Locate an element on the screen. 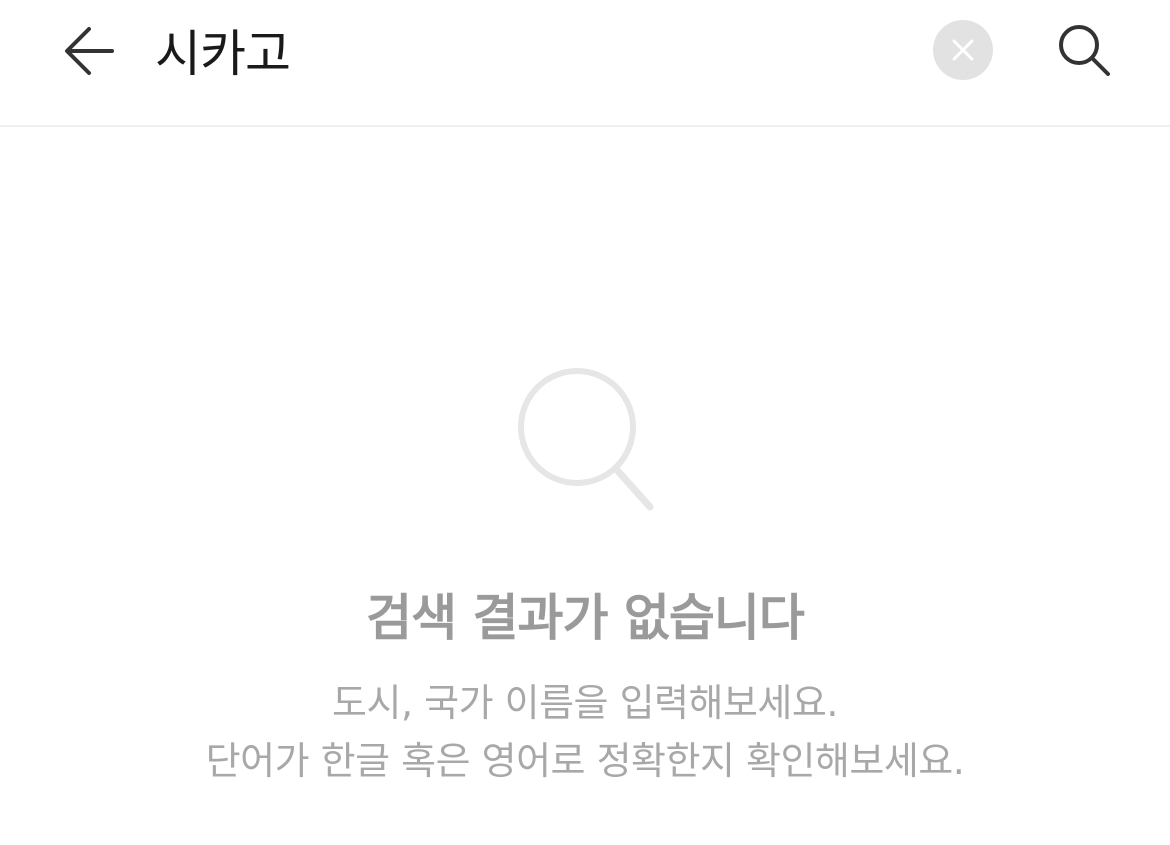 The width and height of the screenshot is (1170, 845). back-button is located at coordinates (88, 50).